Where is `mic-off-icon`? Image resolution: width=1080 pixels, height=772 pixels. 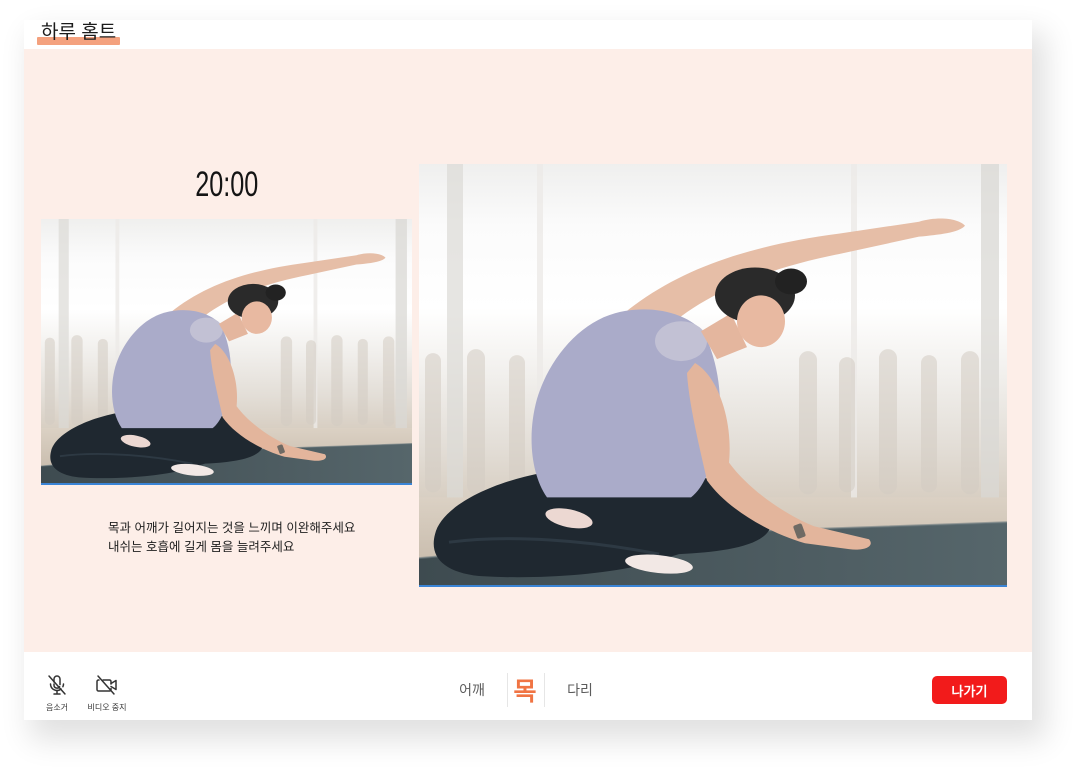 mic-off-icon is located at coordinates (57, 685).